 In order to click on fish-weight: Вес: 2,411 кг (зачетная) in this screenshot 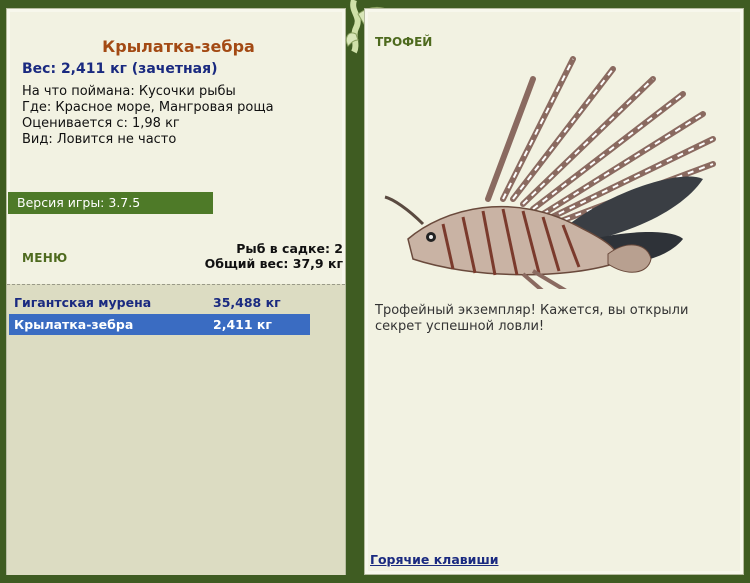, I will do `click(120, 69)`.